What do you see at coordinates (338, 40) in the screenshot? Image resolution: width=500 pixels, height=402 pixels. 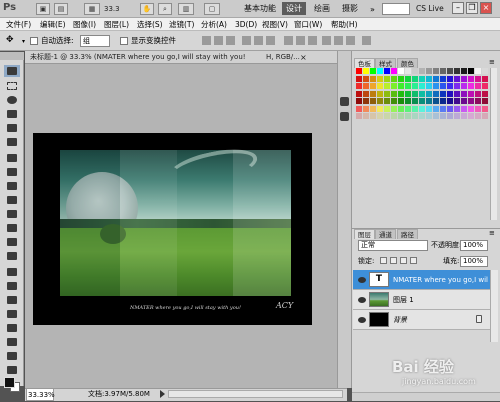 I see `distribute-hcenter-icon` at bounding box center [338, 40].